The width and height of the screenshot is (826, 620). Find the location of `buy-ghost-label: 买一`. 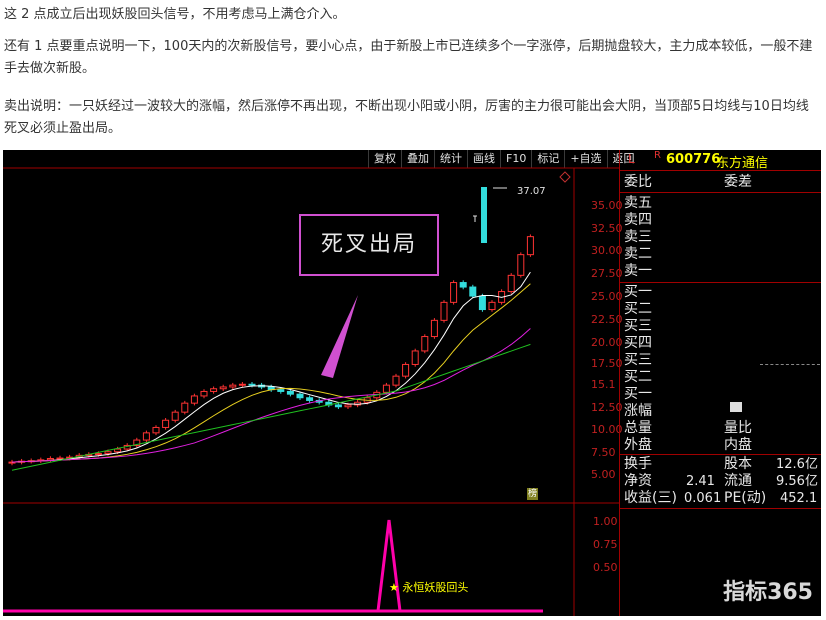

buy-ghost-label: 买一 is located at coordinates (638, 394).